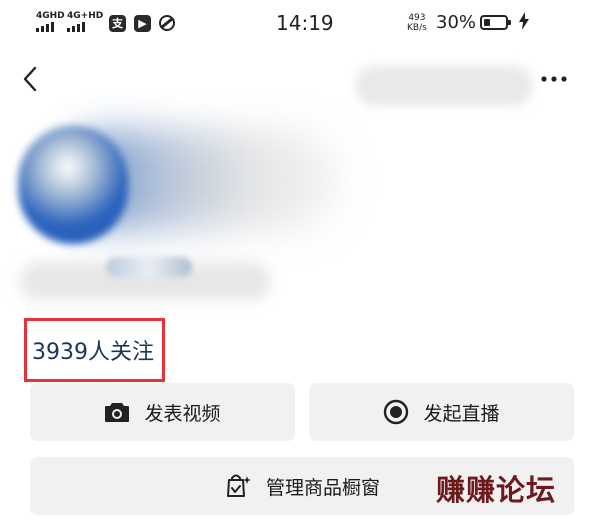  I want to click on signal-indicator-1: 4GHD, so click(50, 22).